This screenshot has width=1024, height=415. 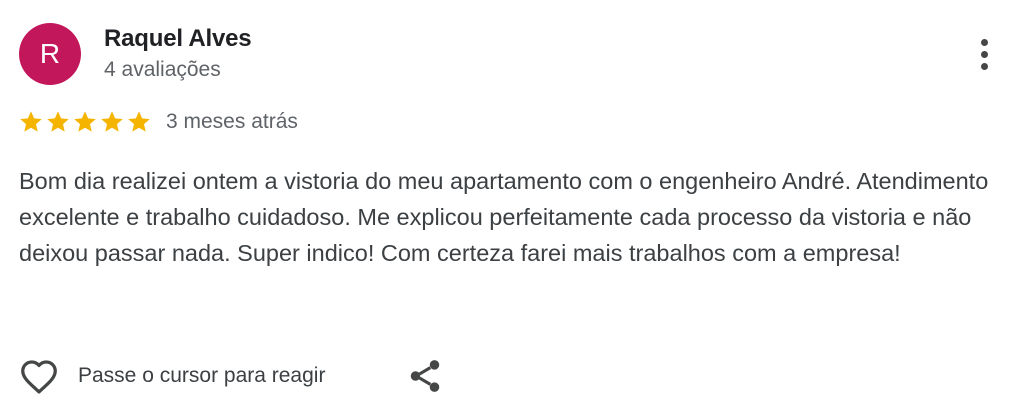 I want to click on more-options-button, so click(x=984, y=54).